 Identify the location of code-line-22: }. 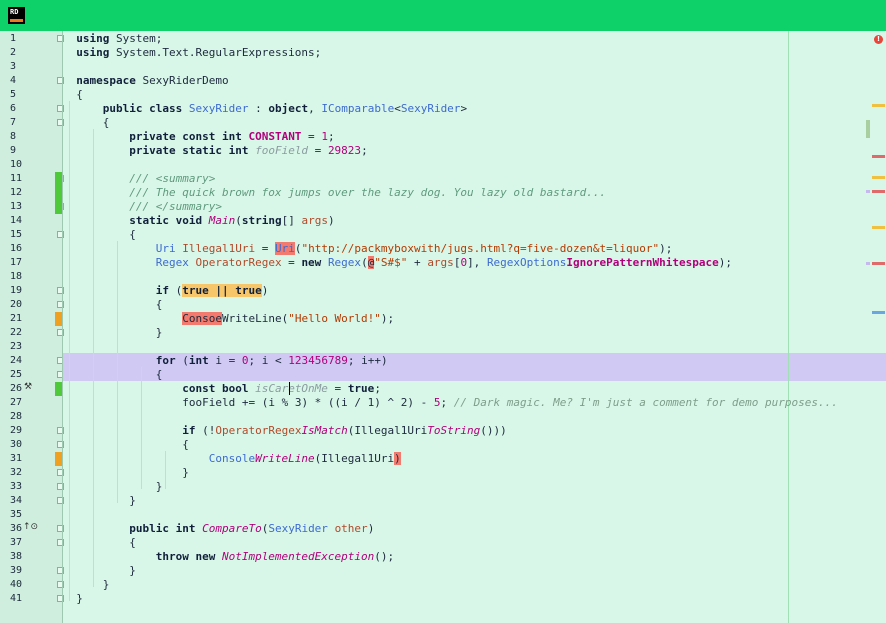
(159, 332).